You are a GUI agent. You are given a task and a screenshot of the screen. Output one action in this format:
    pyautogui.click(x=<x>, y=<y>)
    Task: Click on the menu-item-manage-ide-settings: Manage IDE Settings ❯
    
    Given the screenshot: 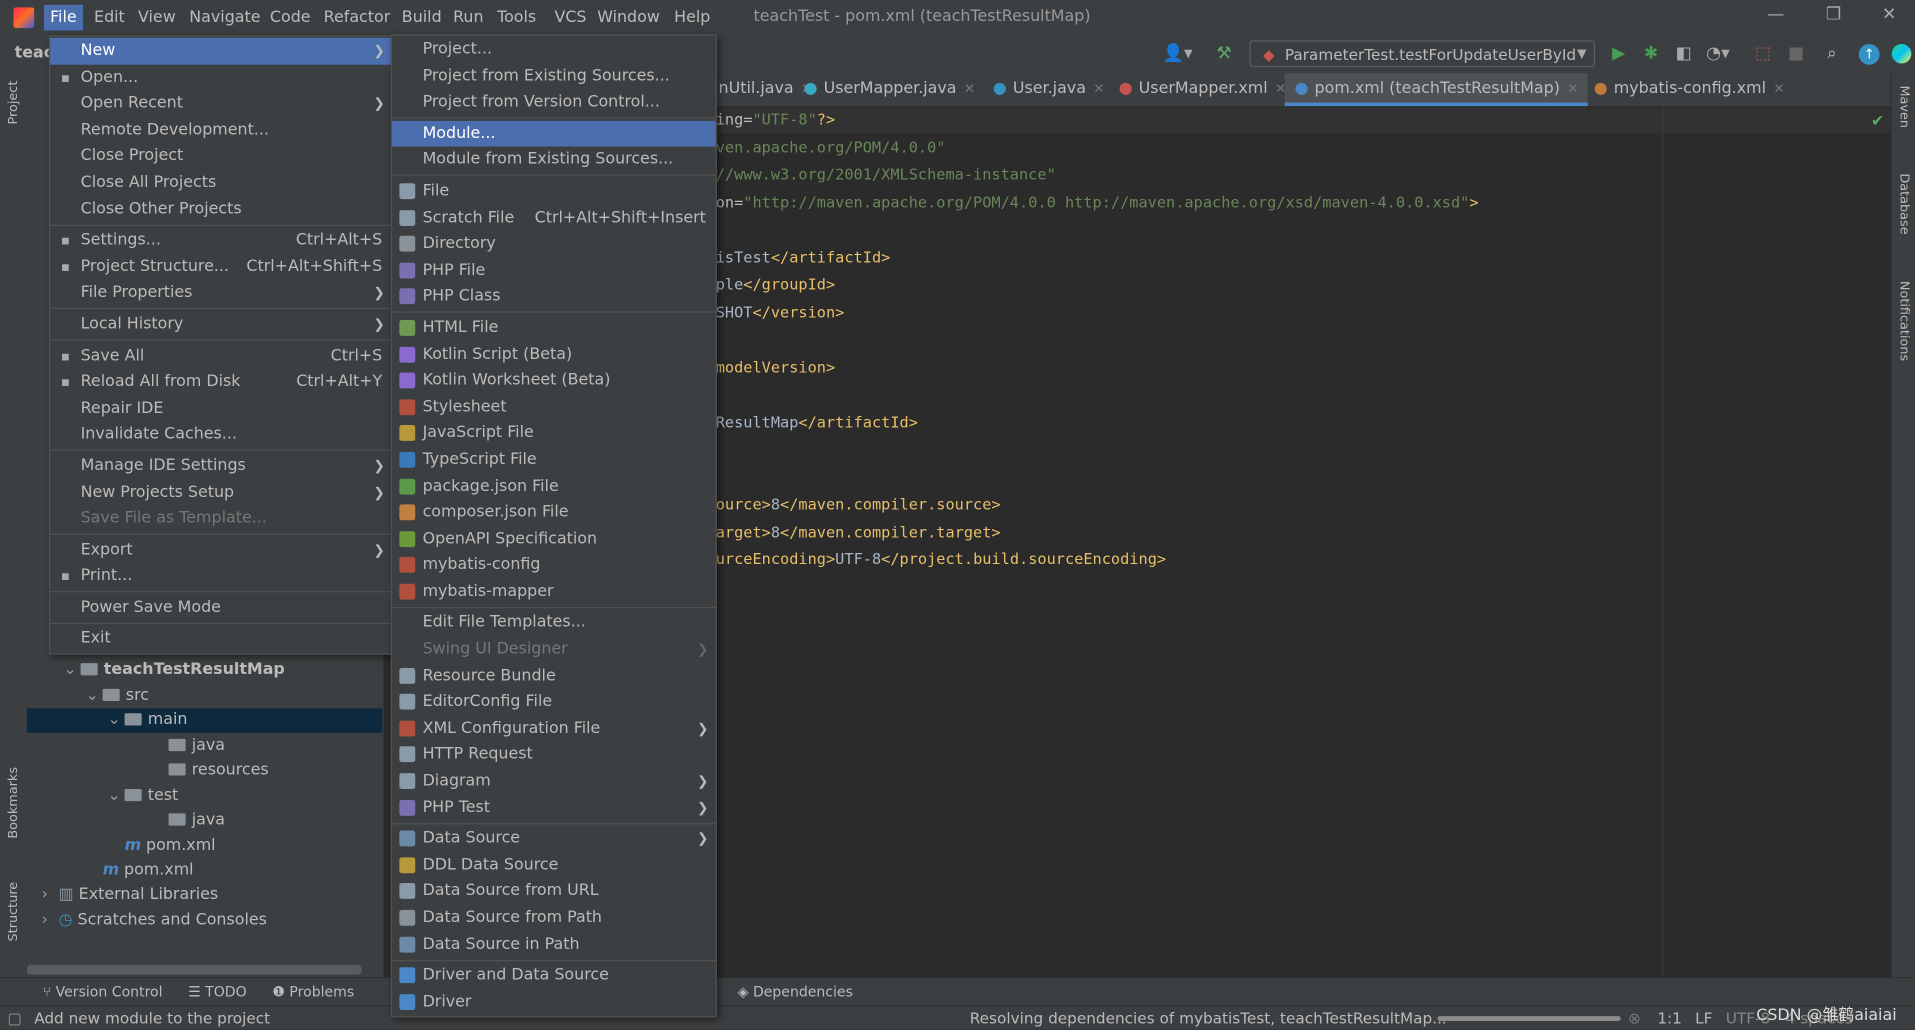 What is the action you would take?
    pyautogui.click(x=221, y=466)
    